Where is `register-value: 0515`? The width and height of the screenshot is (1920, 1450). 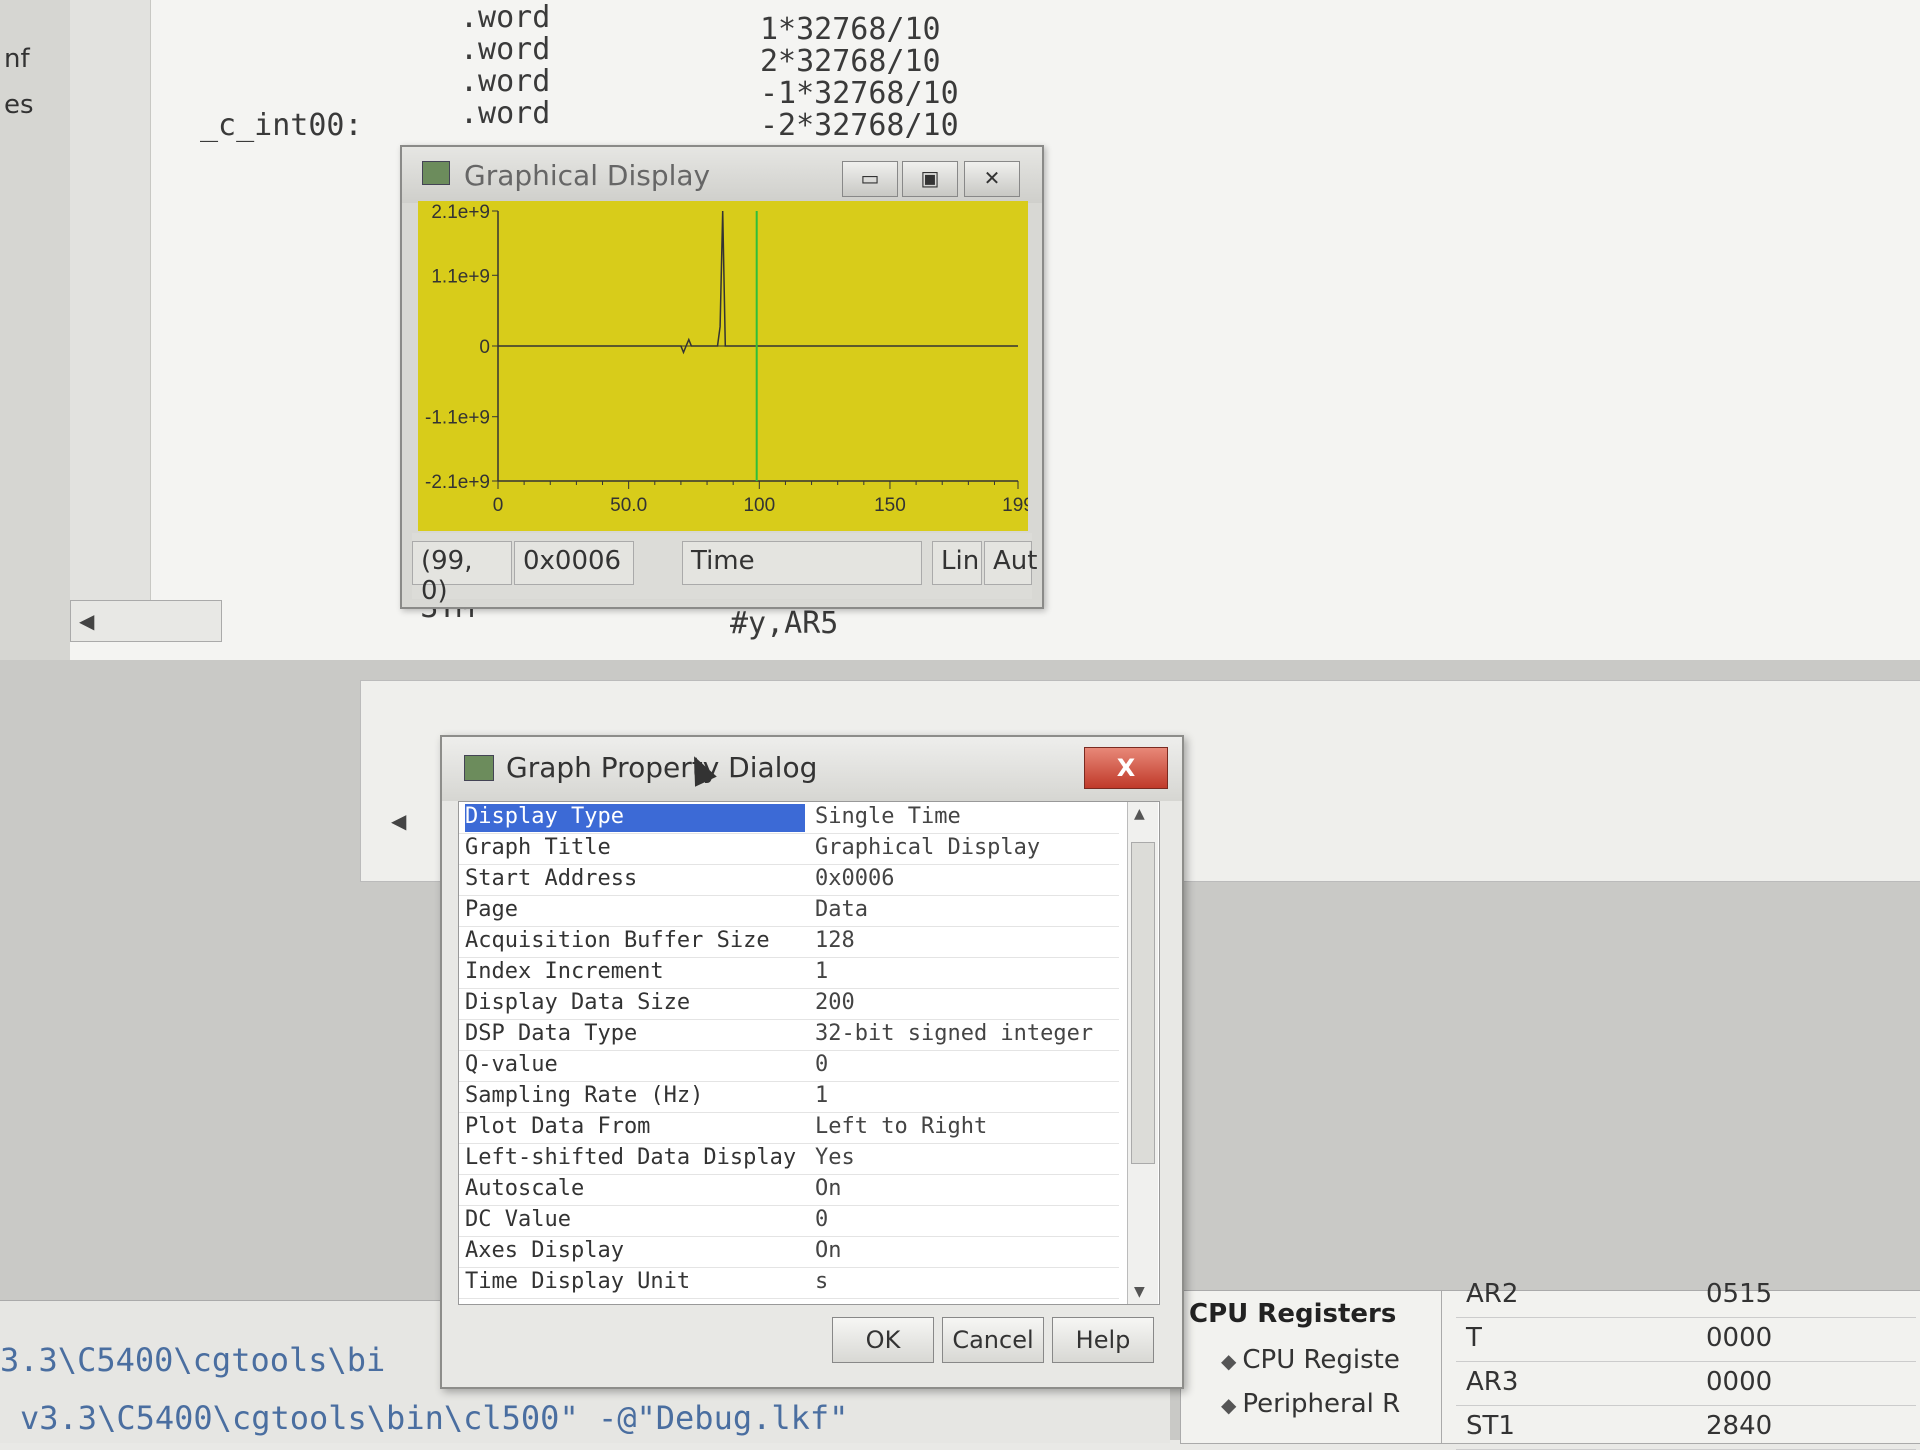
register-value: 0515 is located at coordinates (1739, 1294).